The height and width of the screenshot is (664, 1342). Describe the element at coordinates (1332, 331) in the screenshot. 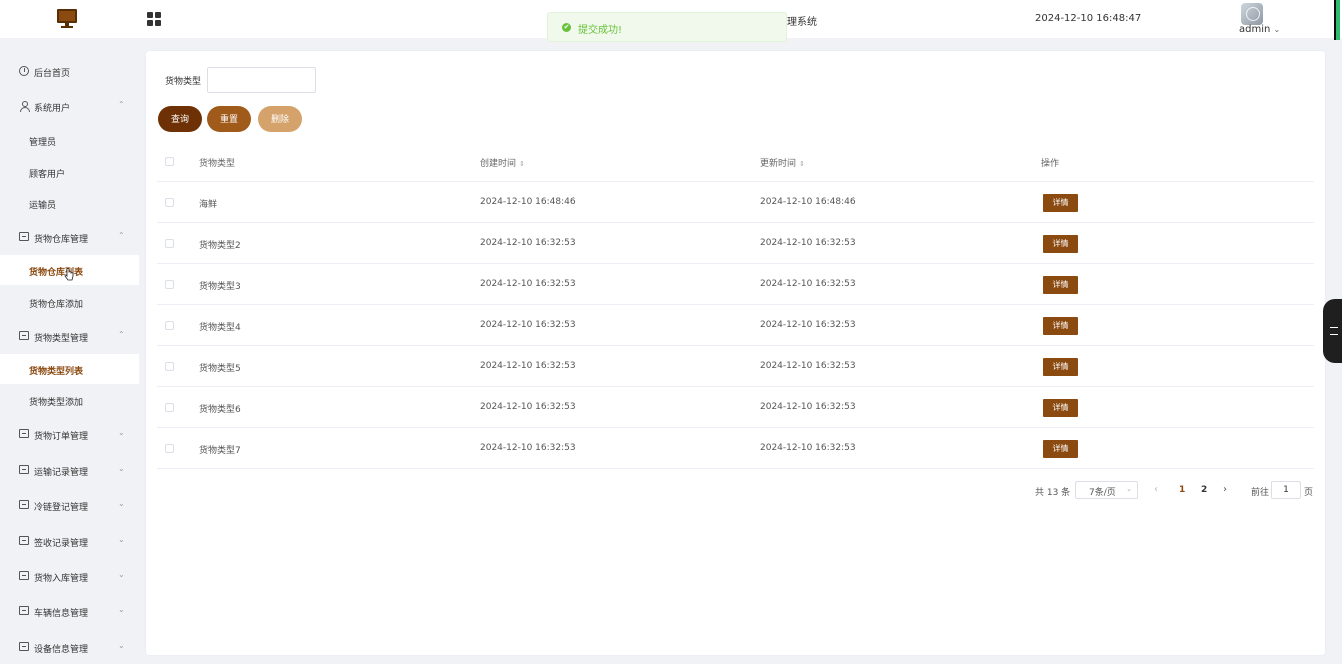

I see `side-drawer-handle` at that location.